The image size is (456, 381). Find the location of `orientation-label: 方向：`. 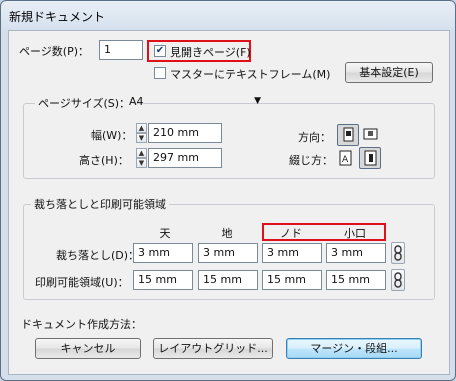

orientation-label: 方向： is located at coordinates (314, 137).